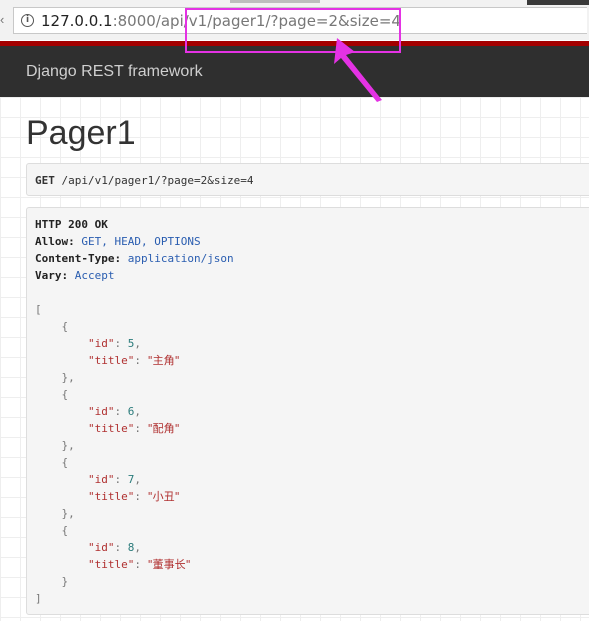 This screenshot has height=621, width=589. Describe the element at coordinates (163, 496) in the screenshot. I see `json-string: "小丑"` at that location.